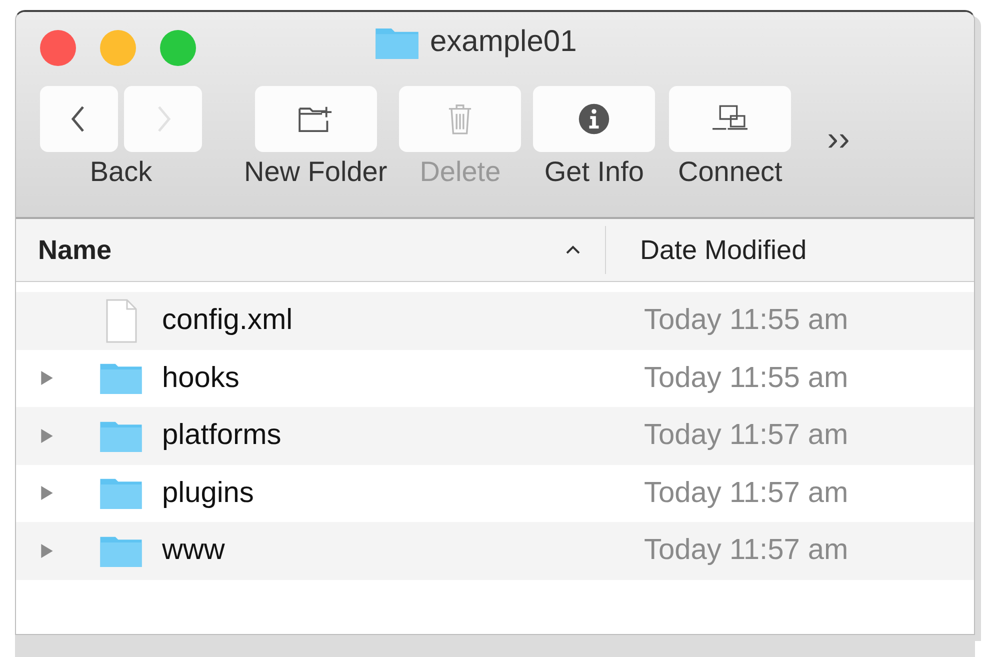  I want to click on new-folder-button, so click(315, 119).